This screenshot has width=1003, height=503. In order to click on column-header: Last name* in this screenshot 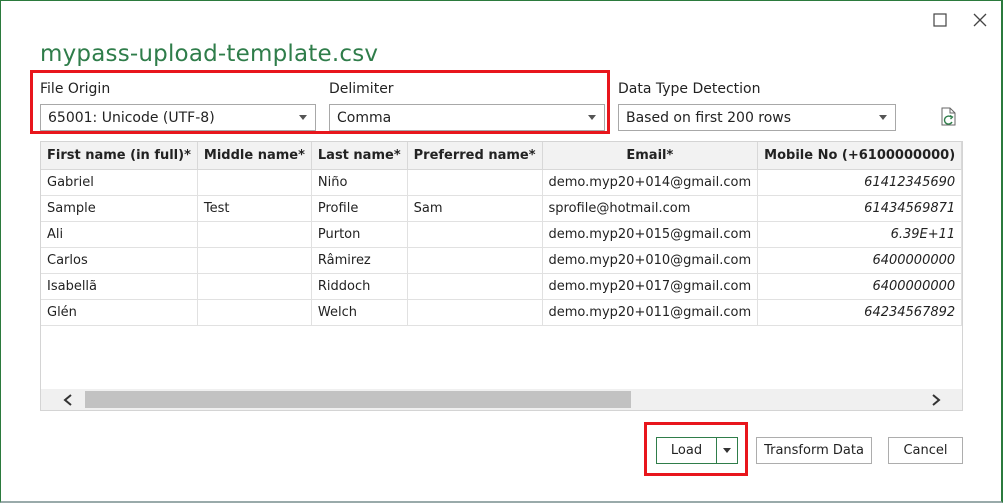, I will do `click(359, 156)`.